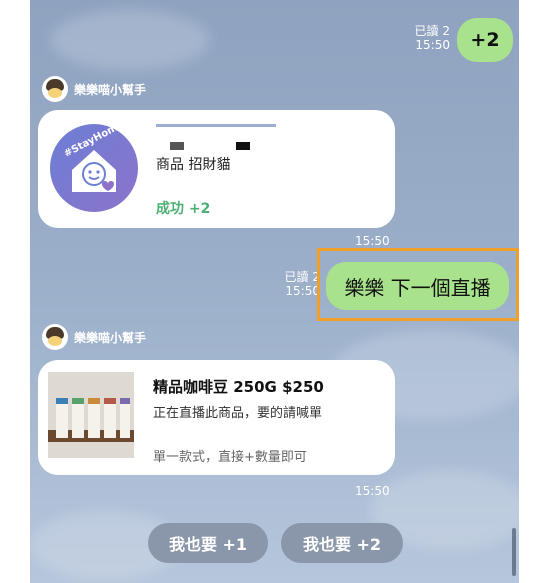 This screenshot has height=583, width=538. What do you see at coordinates (216, 125) in the screenshot?
I see `redacted-line` at bounding box center [216, 125].